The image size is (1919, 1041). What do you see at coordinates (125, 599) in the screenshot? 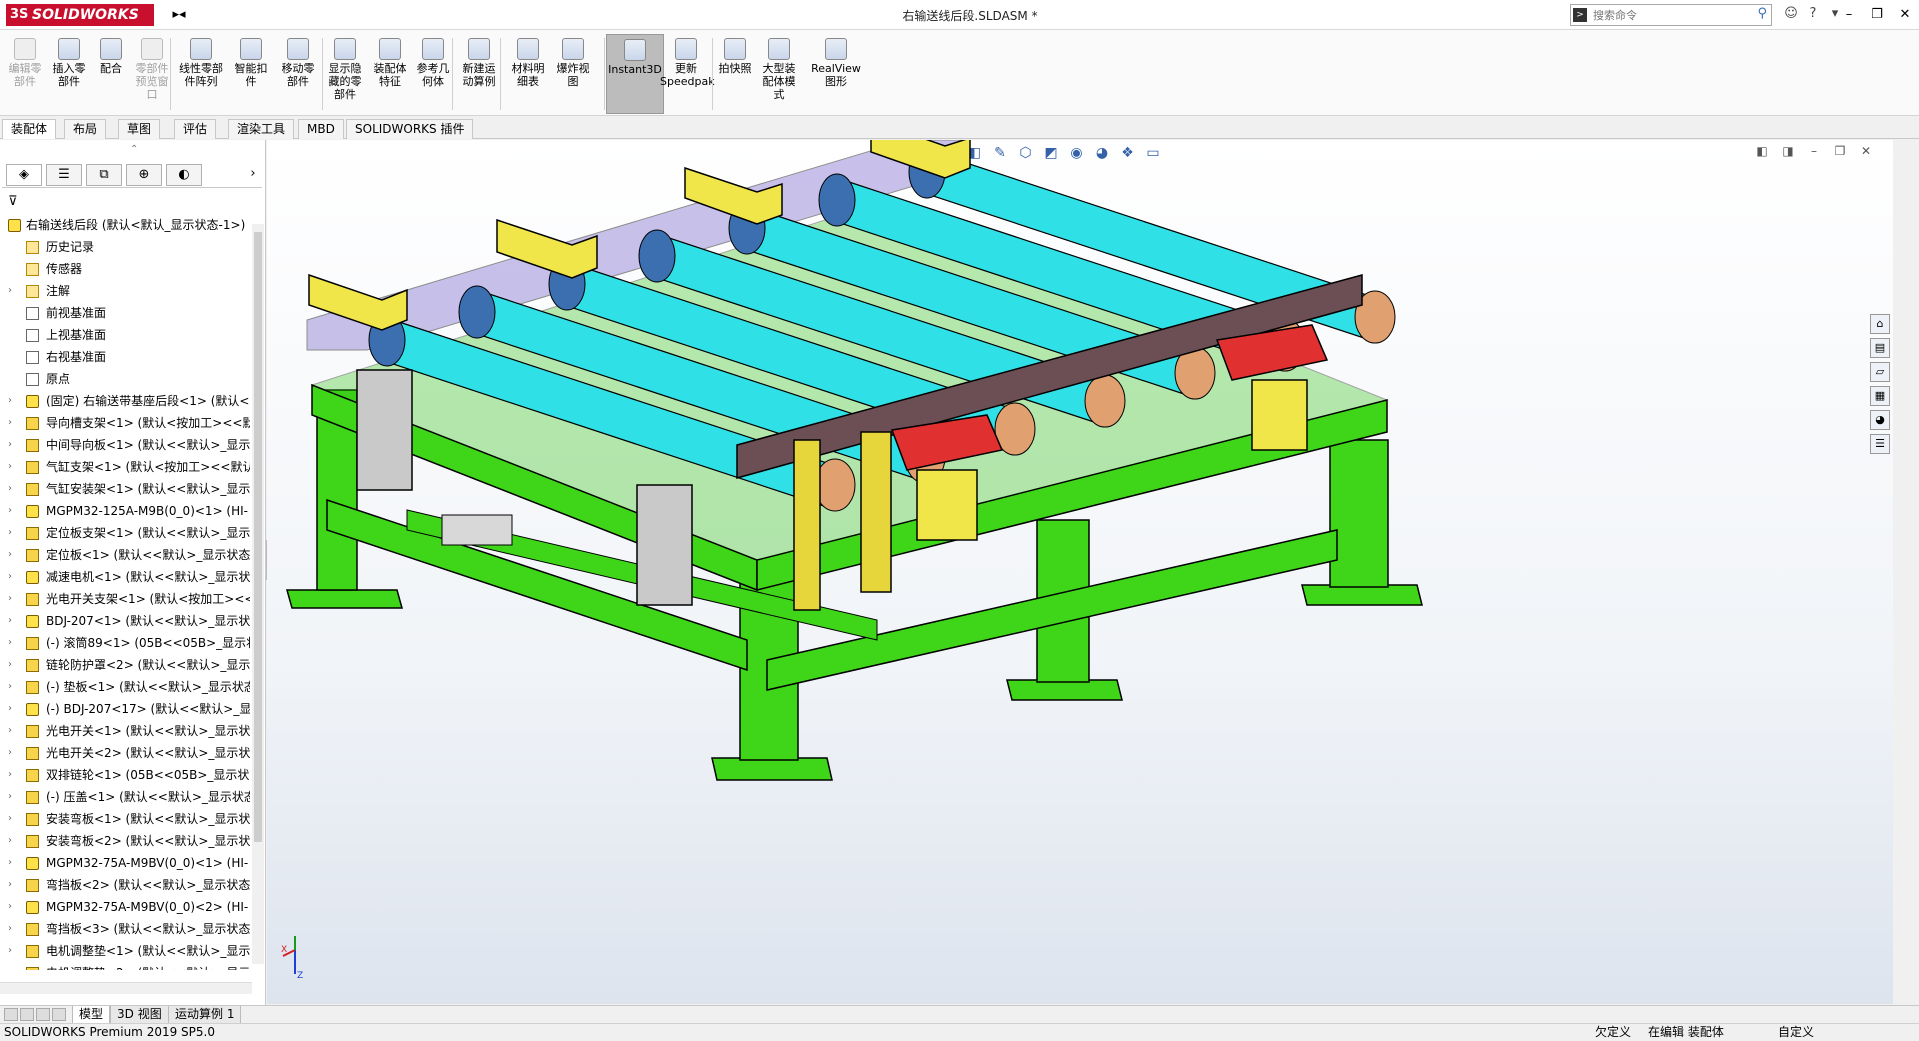
I see `tree-item: › 光电开关支架<1> (默认<按加工><<` at bounding box center [125, 599].